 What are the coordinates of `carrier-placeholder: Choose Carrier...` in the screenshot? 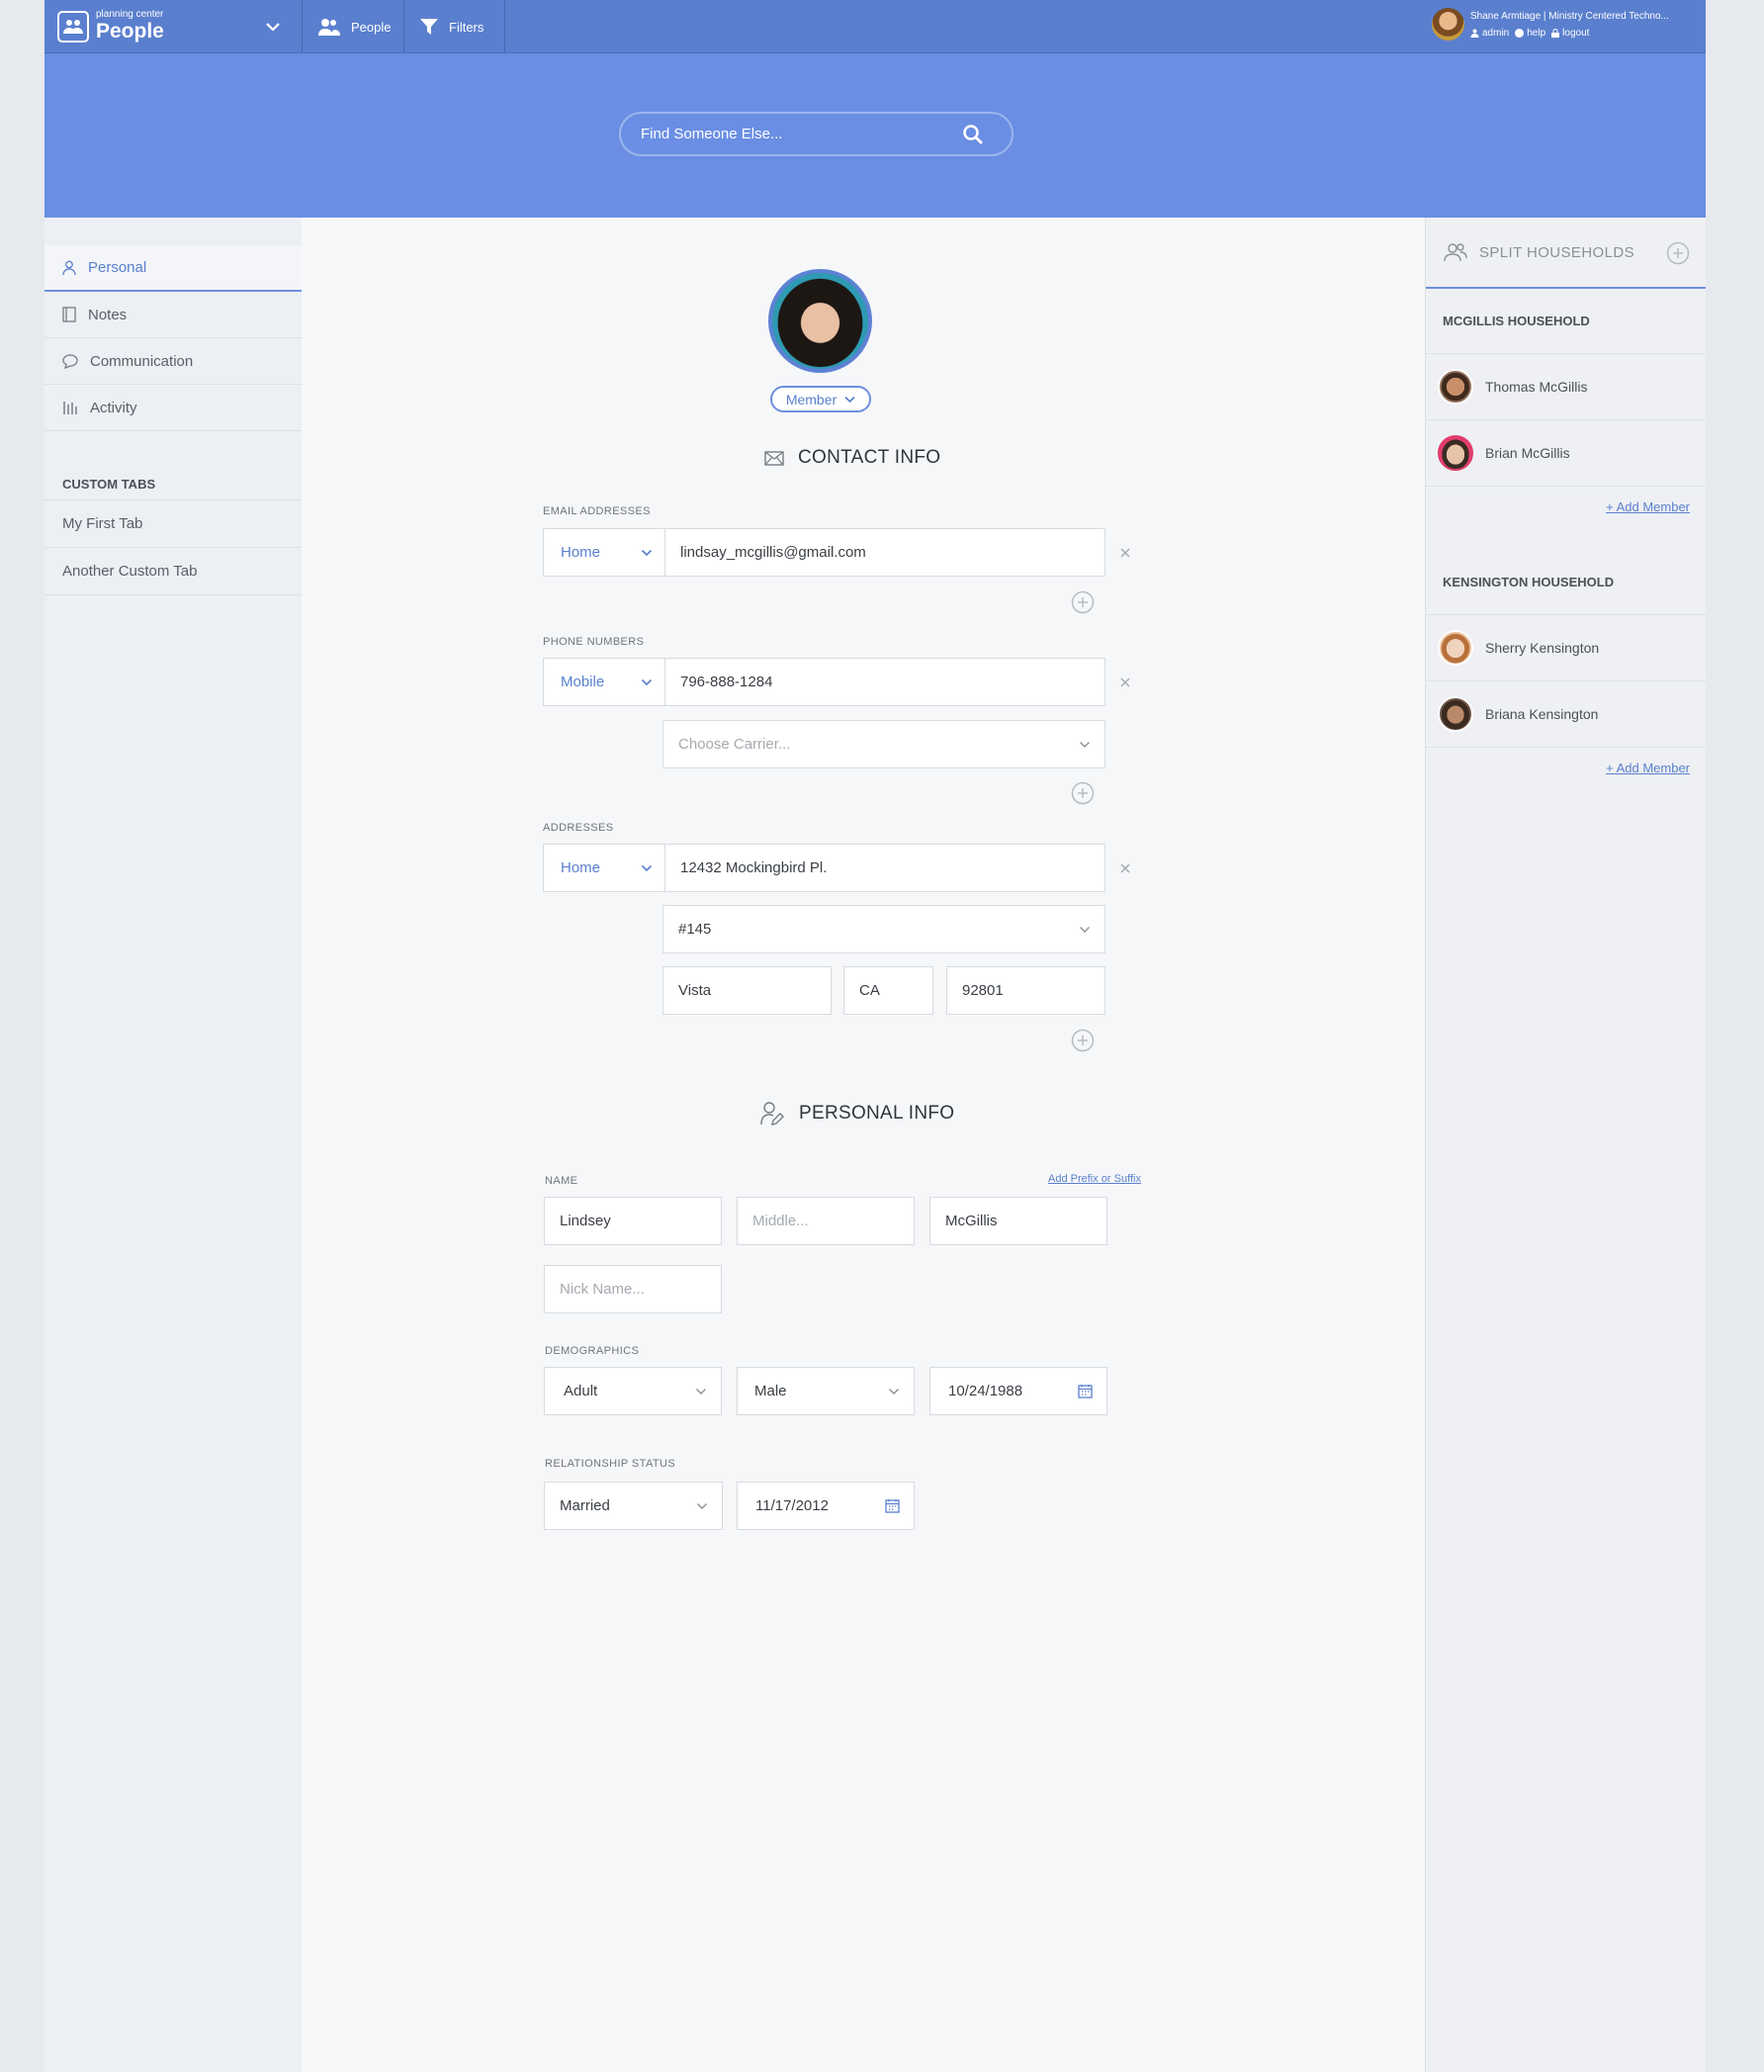 It's located at (734, 744).